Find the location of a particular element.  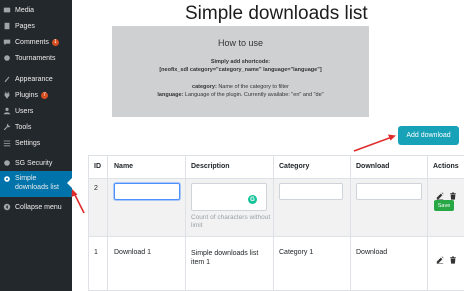

page-title: Simple downloads list is located at coordinates (276, 13).